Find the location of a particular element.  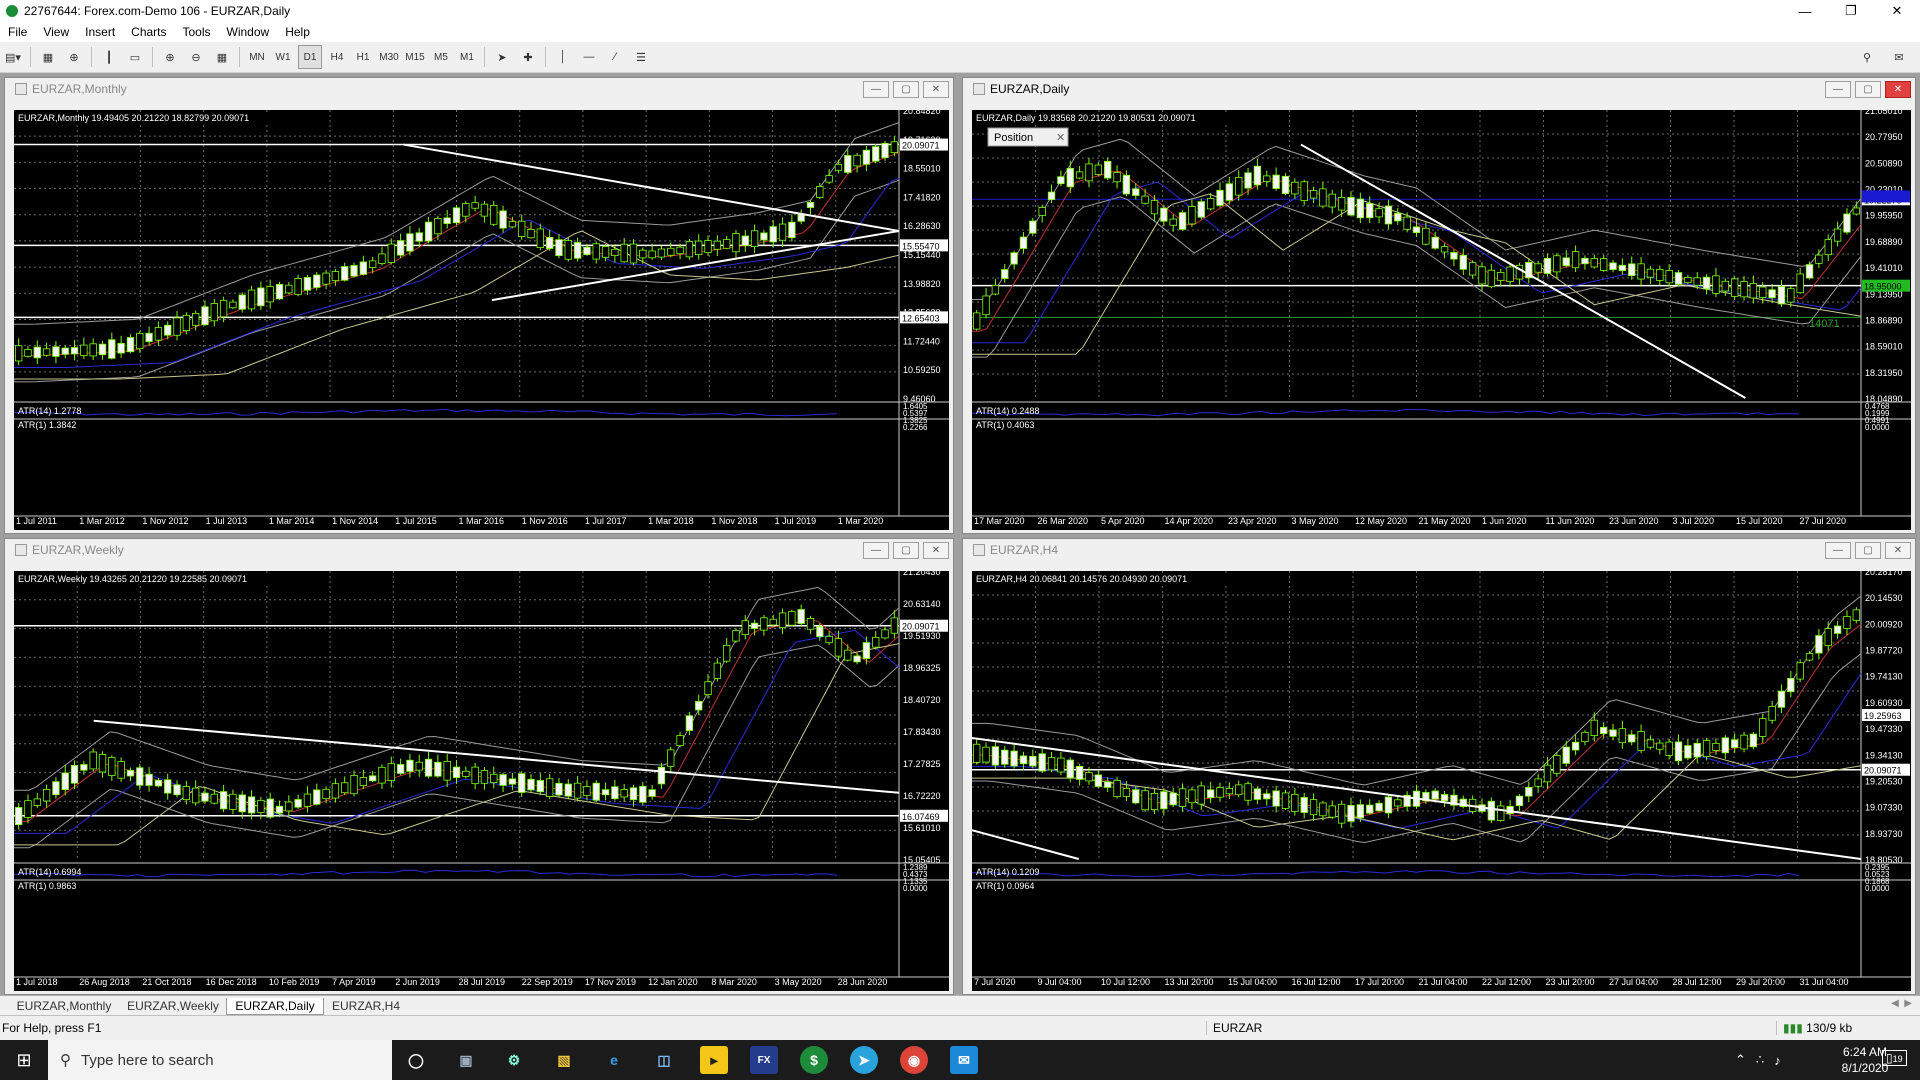

wifi-icon: ∴ is located at coordinates (1760, 1060).